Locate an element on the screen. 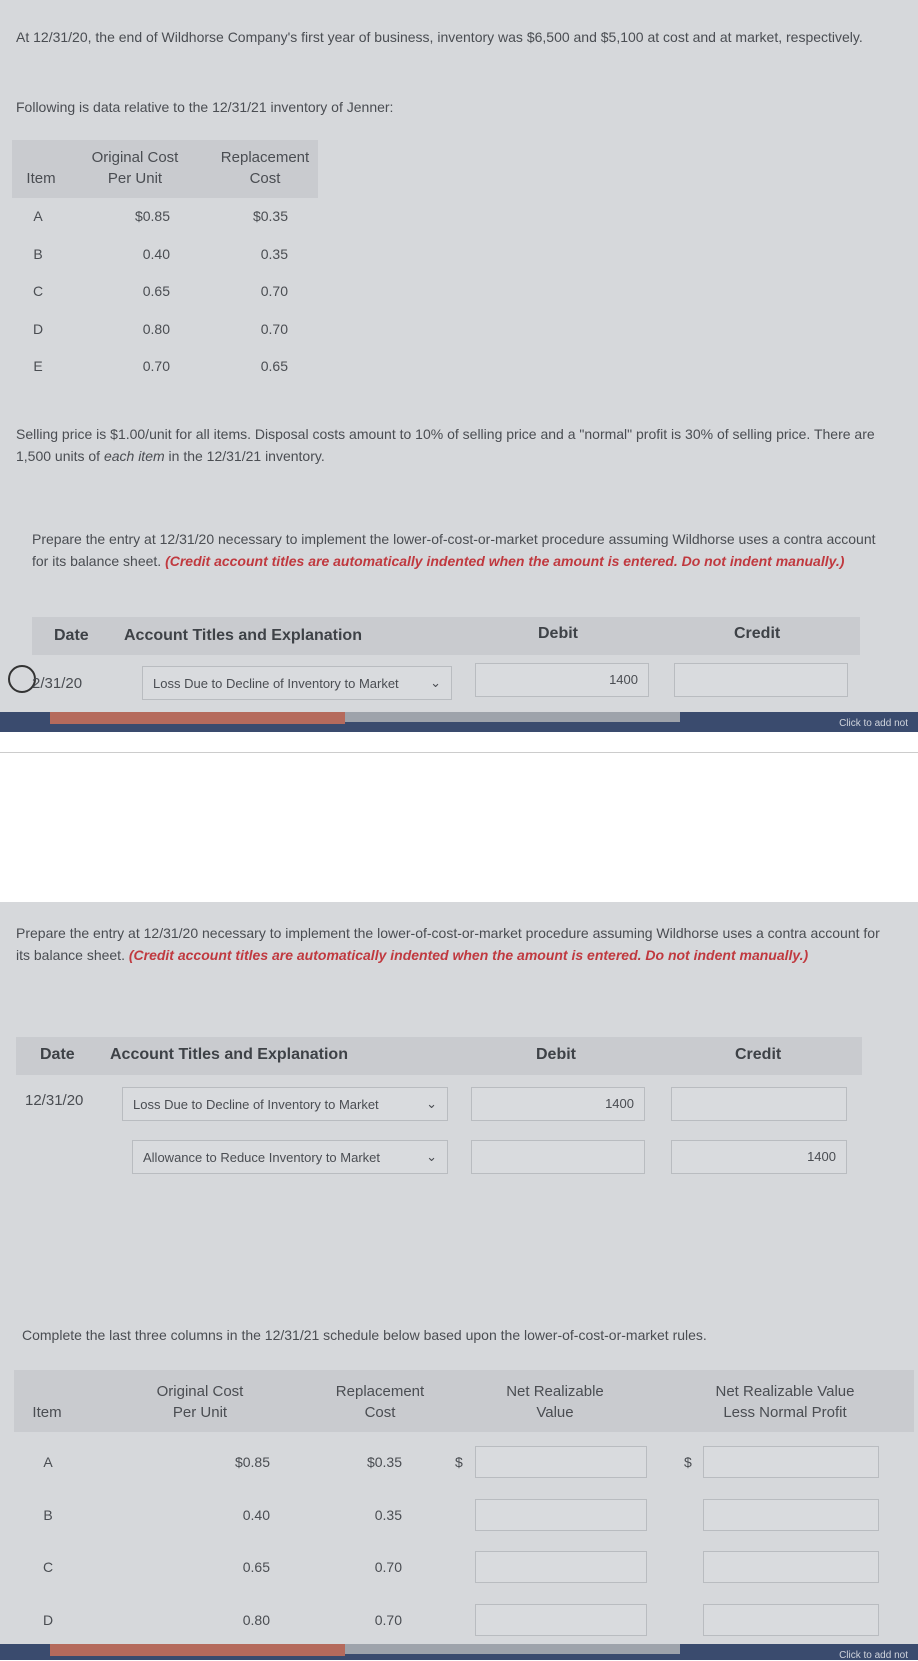 The height and width of the screenshot is (1661, 918). journal2-debit-input-1: 1400 is located at coordinates (558, 1104).